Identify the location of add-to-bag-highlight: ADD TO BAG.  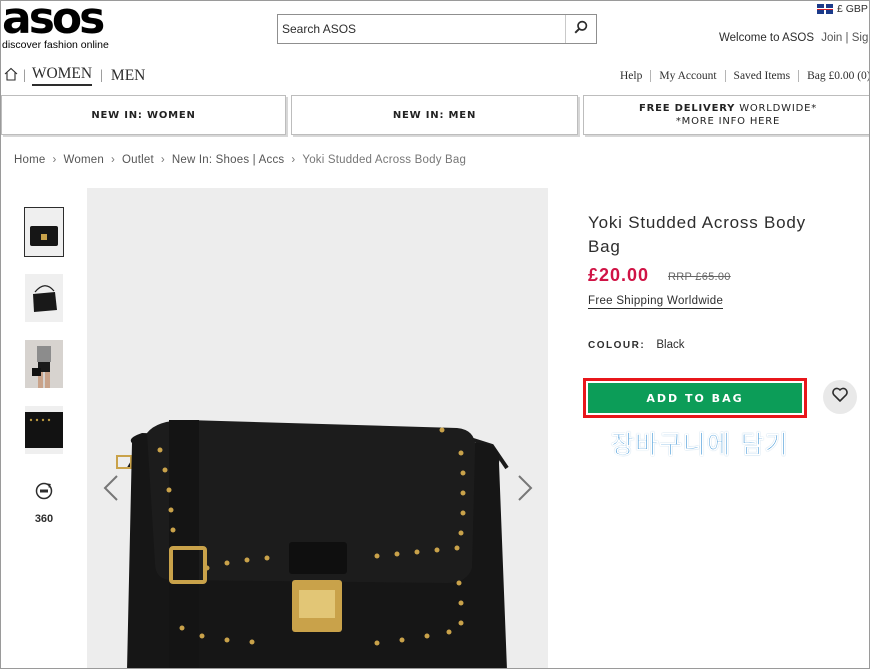
(695, 398).